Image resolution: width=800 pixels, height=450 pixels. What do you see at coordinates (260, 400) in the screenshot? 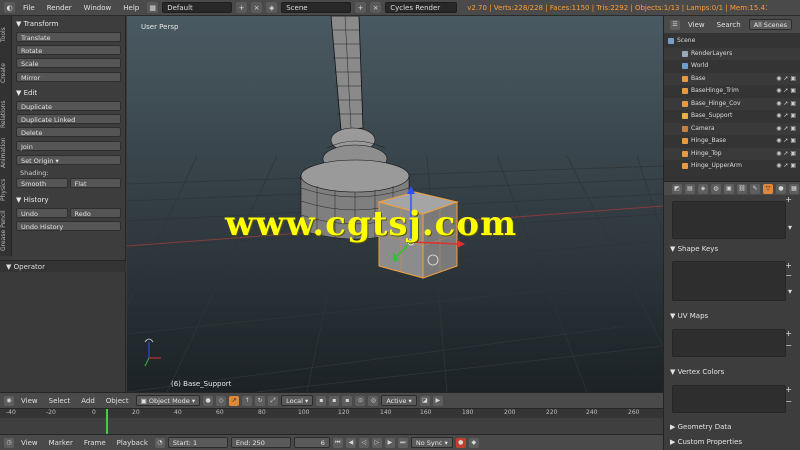
I see `rotate-manipulator-icon: ↻` at bounding box center [260, 400].